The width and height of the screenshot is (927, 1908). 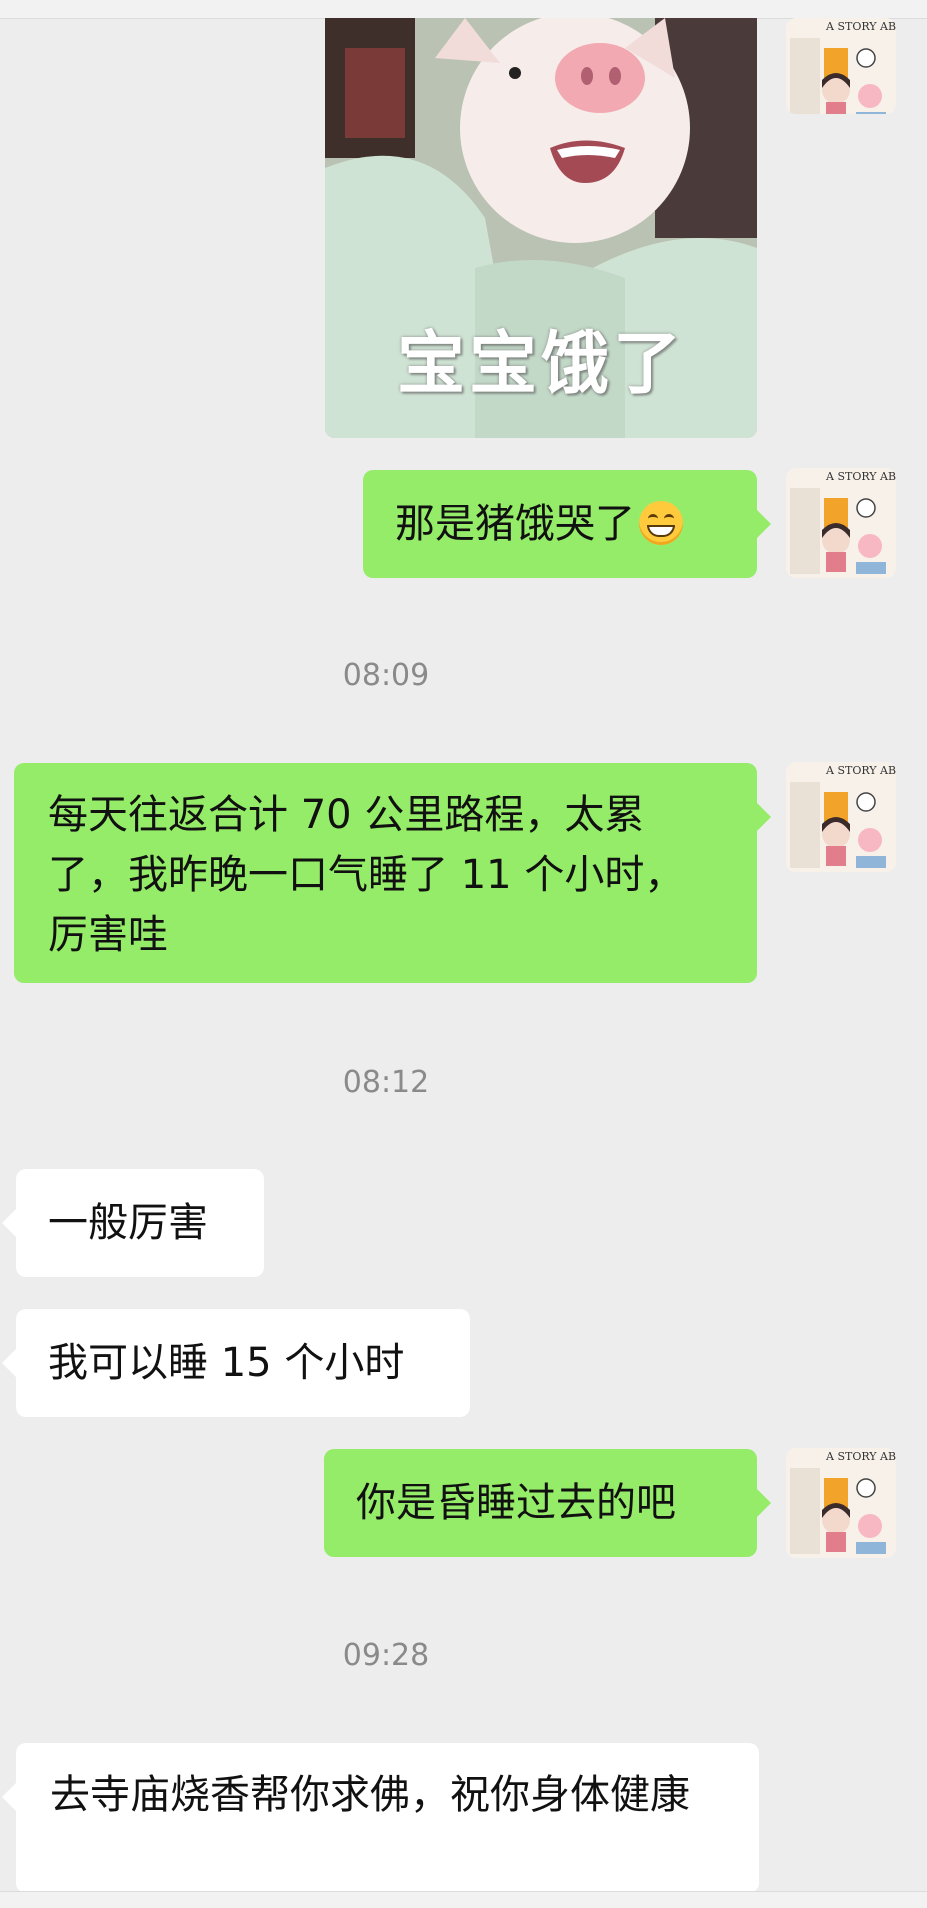 What do you see at coordinates (366, 875) in the screenshot?
I see `message-text: 每天往返合计 70 公里路程，太累了，我昨晚一口气睡了 11 个小时，厉害哇` at bounding box center [366, 875].